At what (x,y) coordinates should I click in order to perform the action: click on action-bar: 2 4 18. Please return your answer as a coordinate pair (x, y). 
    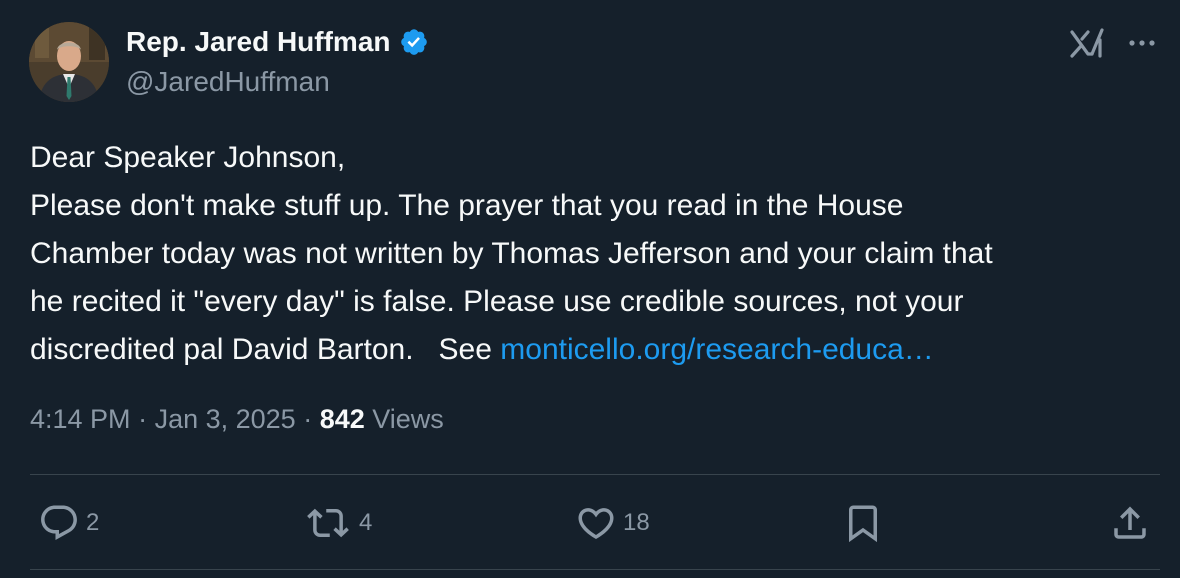
    Looking at the image, I should click on (590, 523).